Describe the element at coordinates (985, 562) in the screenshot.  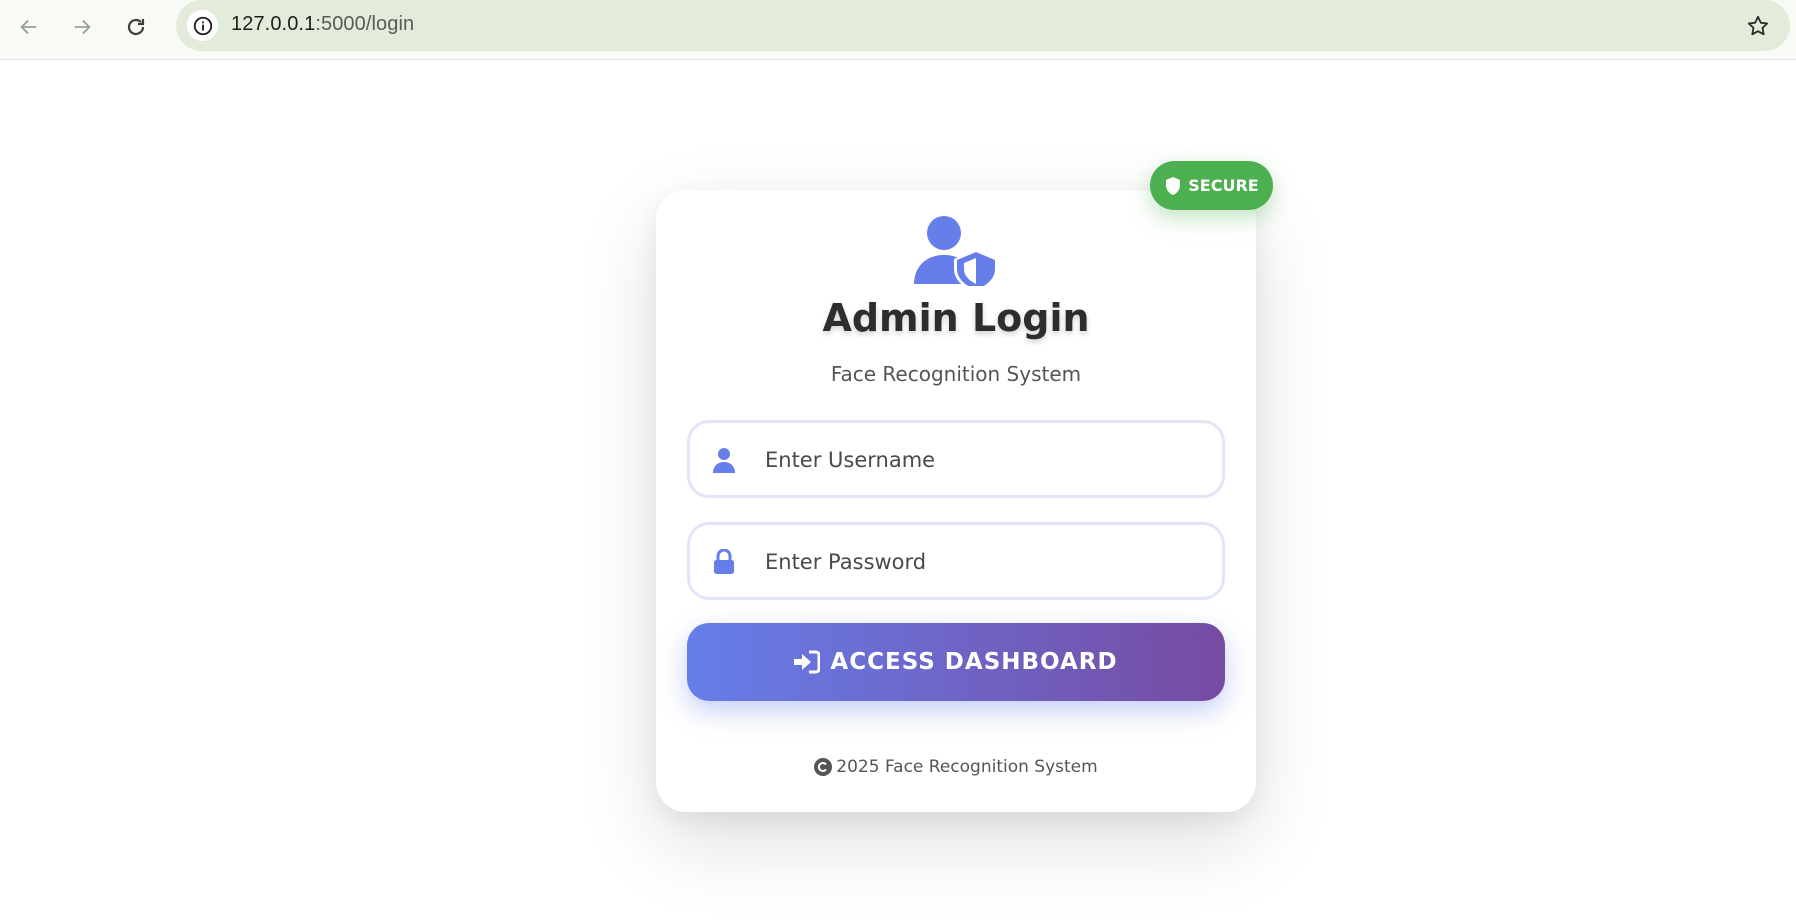
I see `password-input` at that location.